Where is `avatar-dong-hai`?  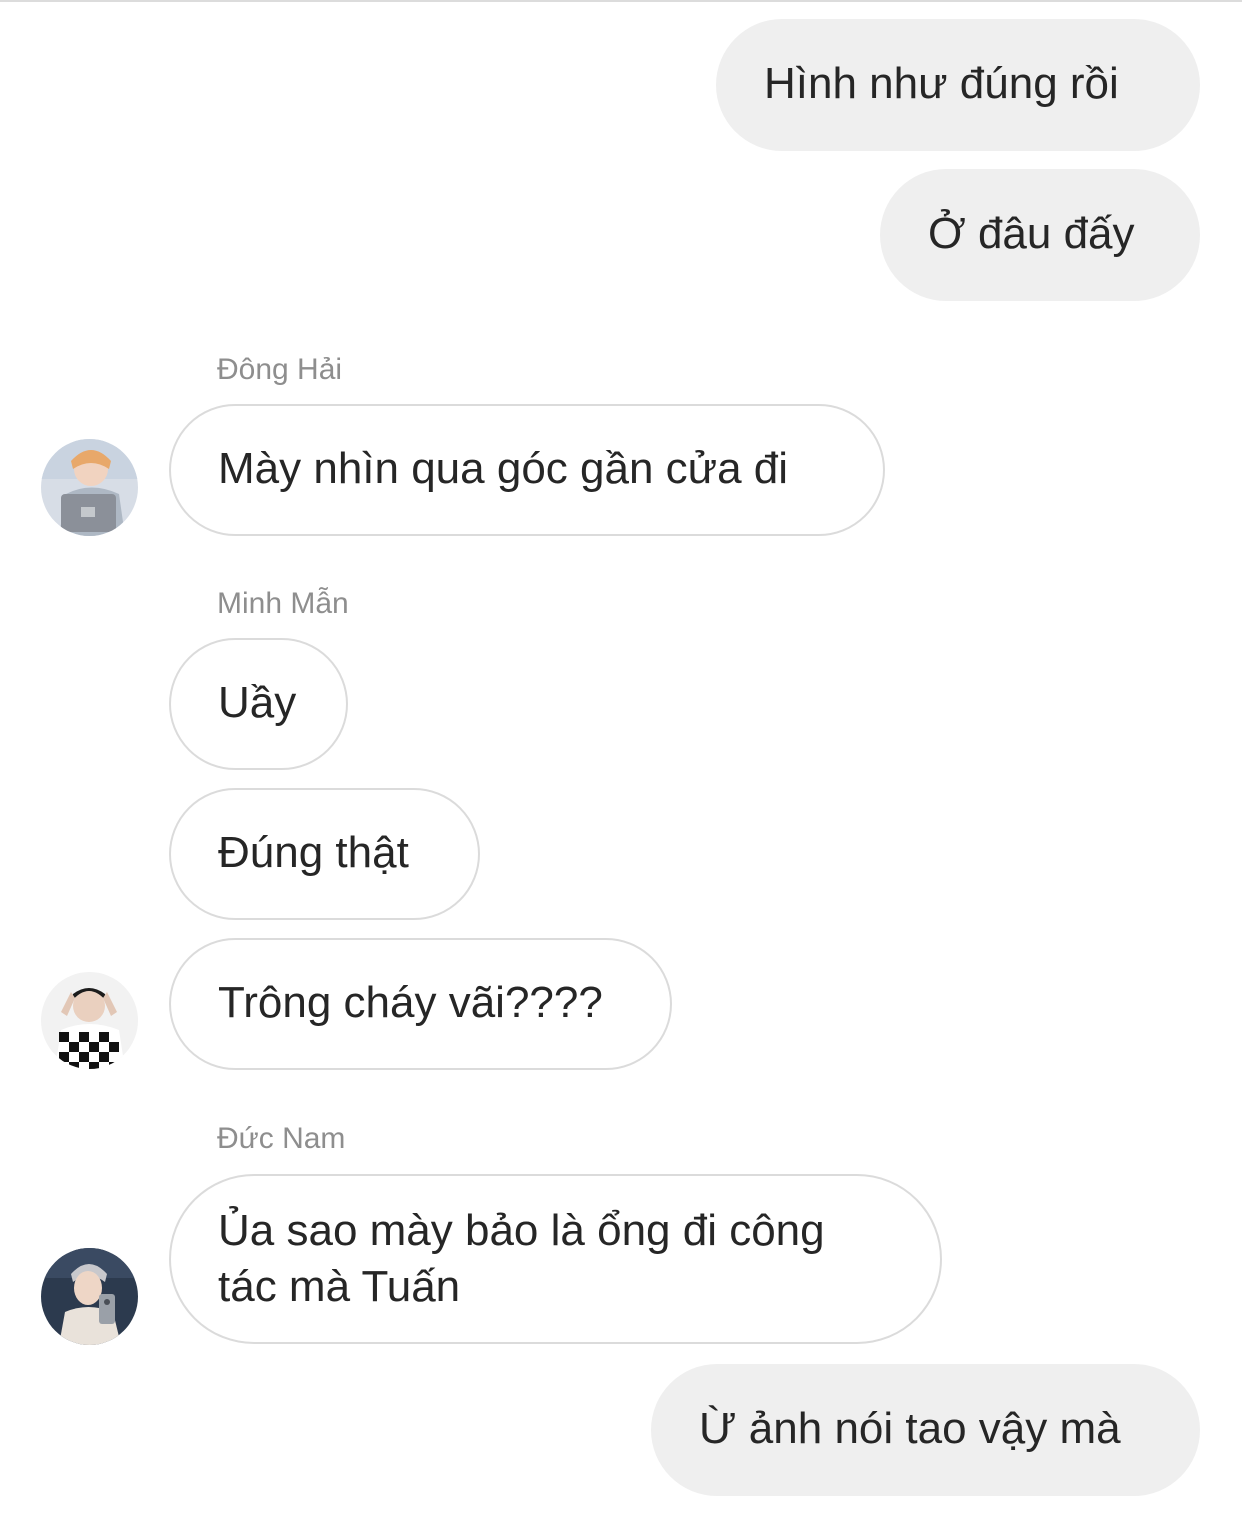 avatar-dong-hai is located at coordinates (89, 487).